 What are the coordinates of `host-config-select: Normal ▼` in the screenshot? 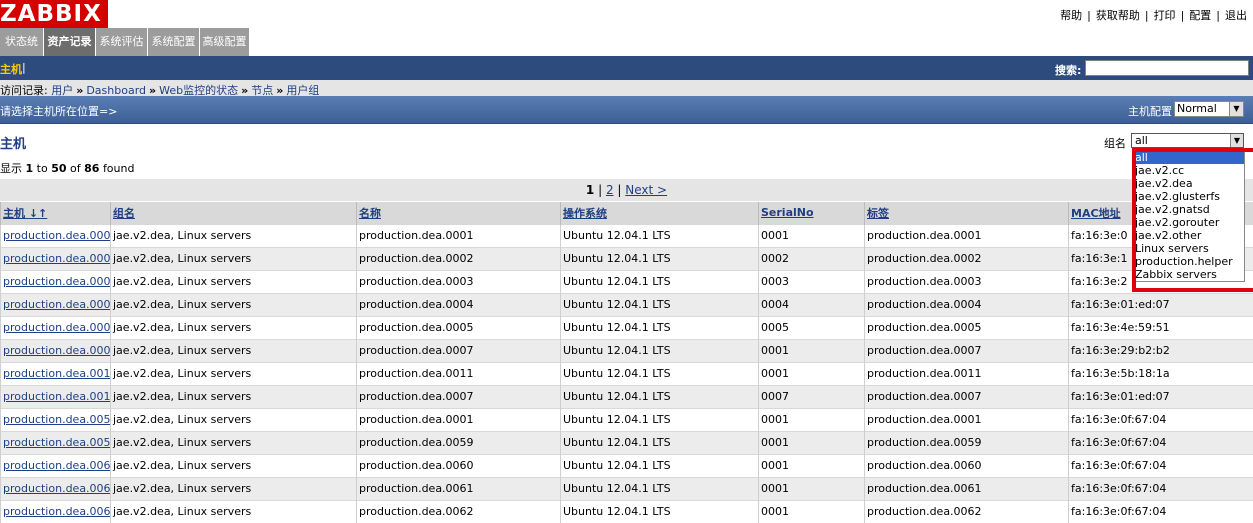 It's located at (1209, 109).